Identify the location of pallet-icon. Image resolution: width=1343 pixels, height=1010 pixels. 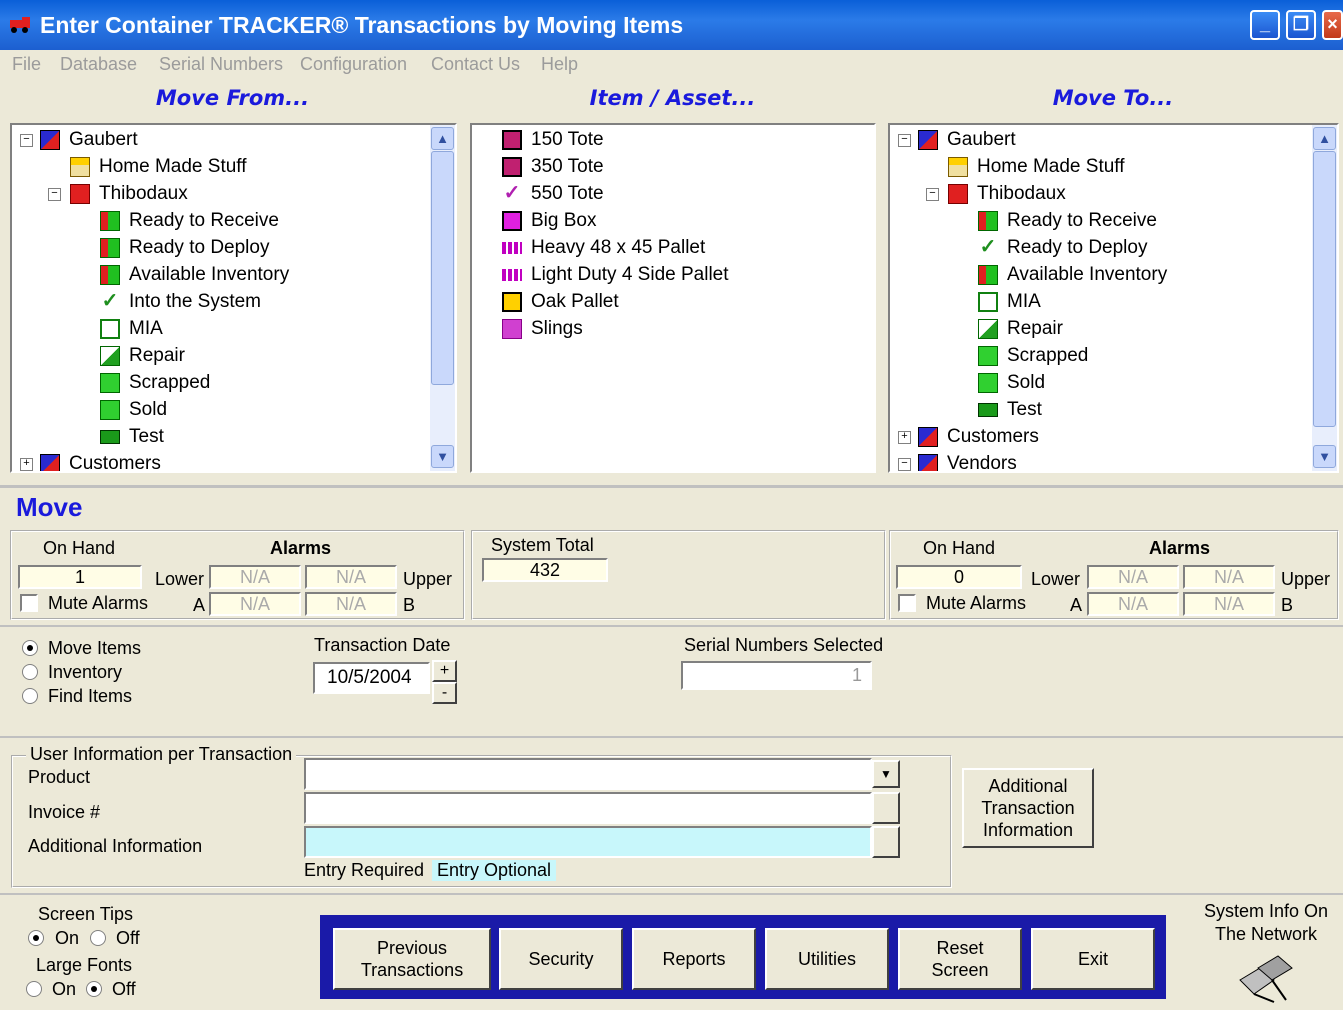
(512, 275).